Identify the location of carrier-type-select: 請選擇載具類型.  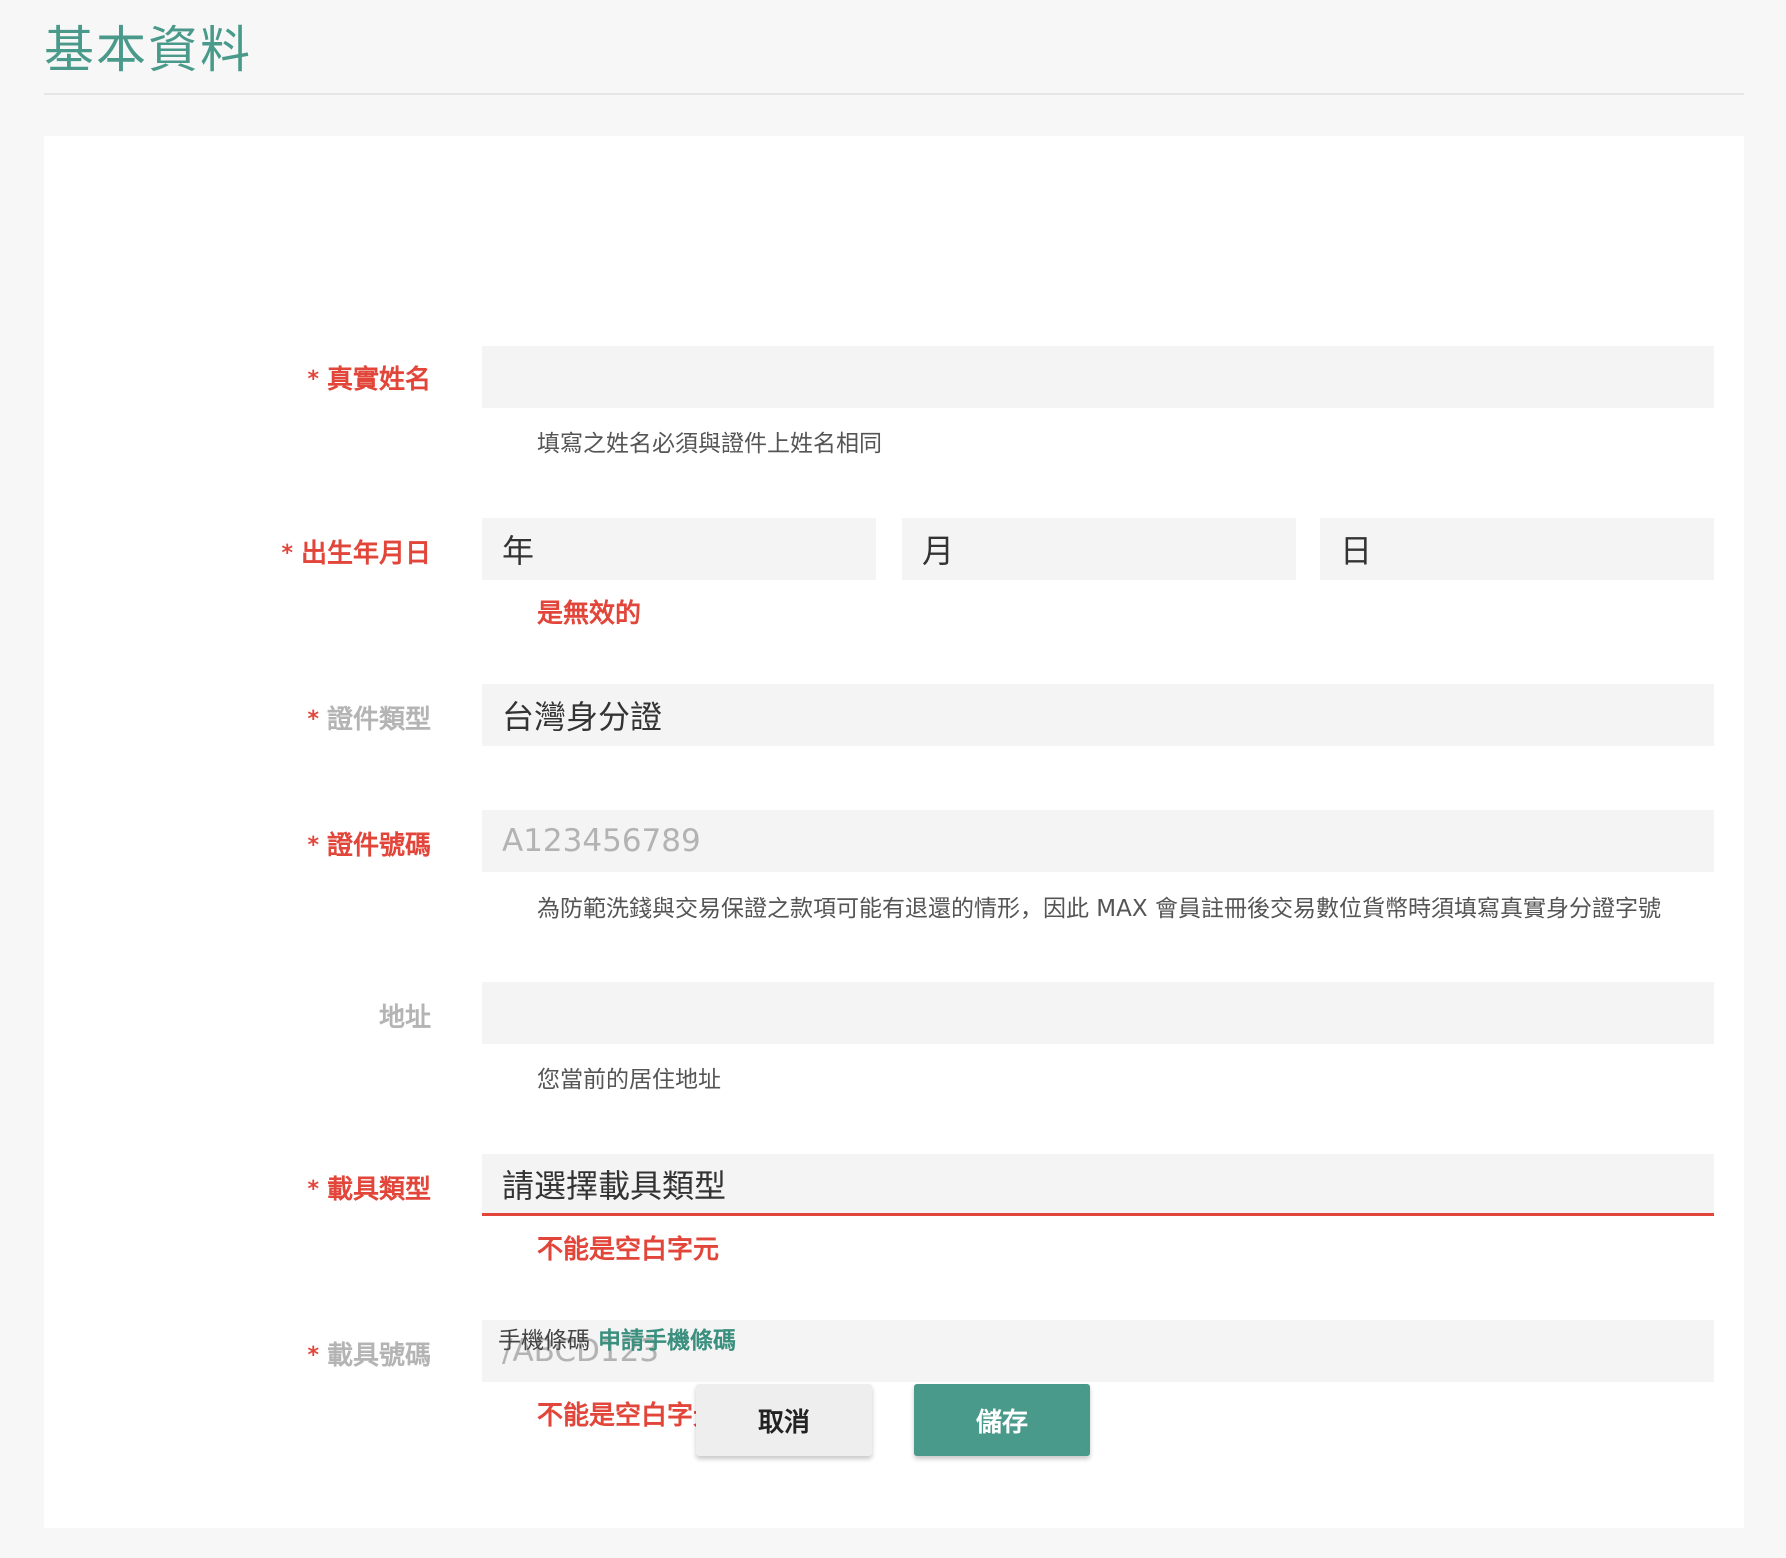
(1098, 1185).